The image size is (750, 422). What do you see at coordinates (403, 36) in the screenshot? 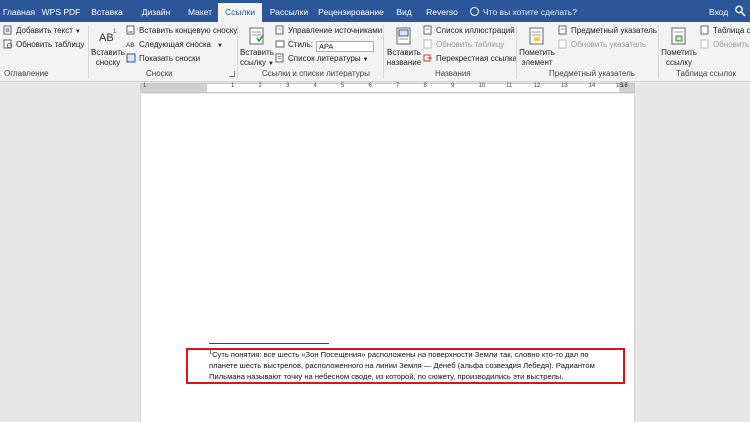
I see `insert-caption-icon` at bounding box center [403, 36].